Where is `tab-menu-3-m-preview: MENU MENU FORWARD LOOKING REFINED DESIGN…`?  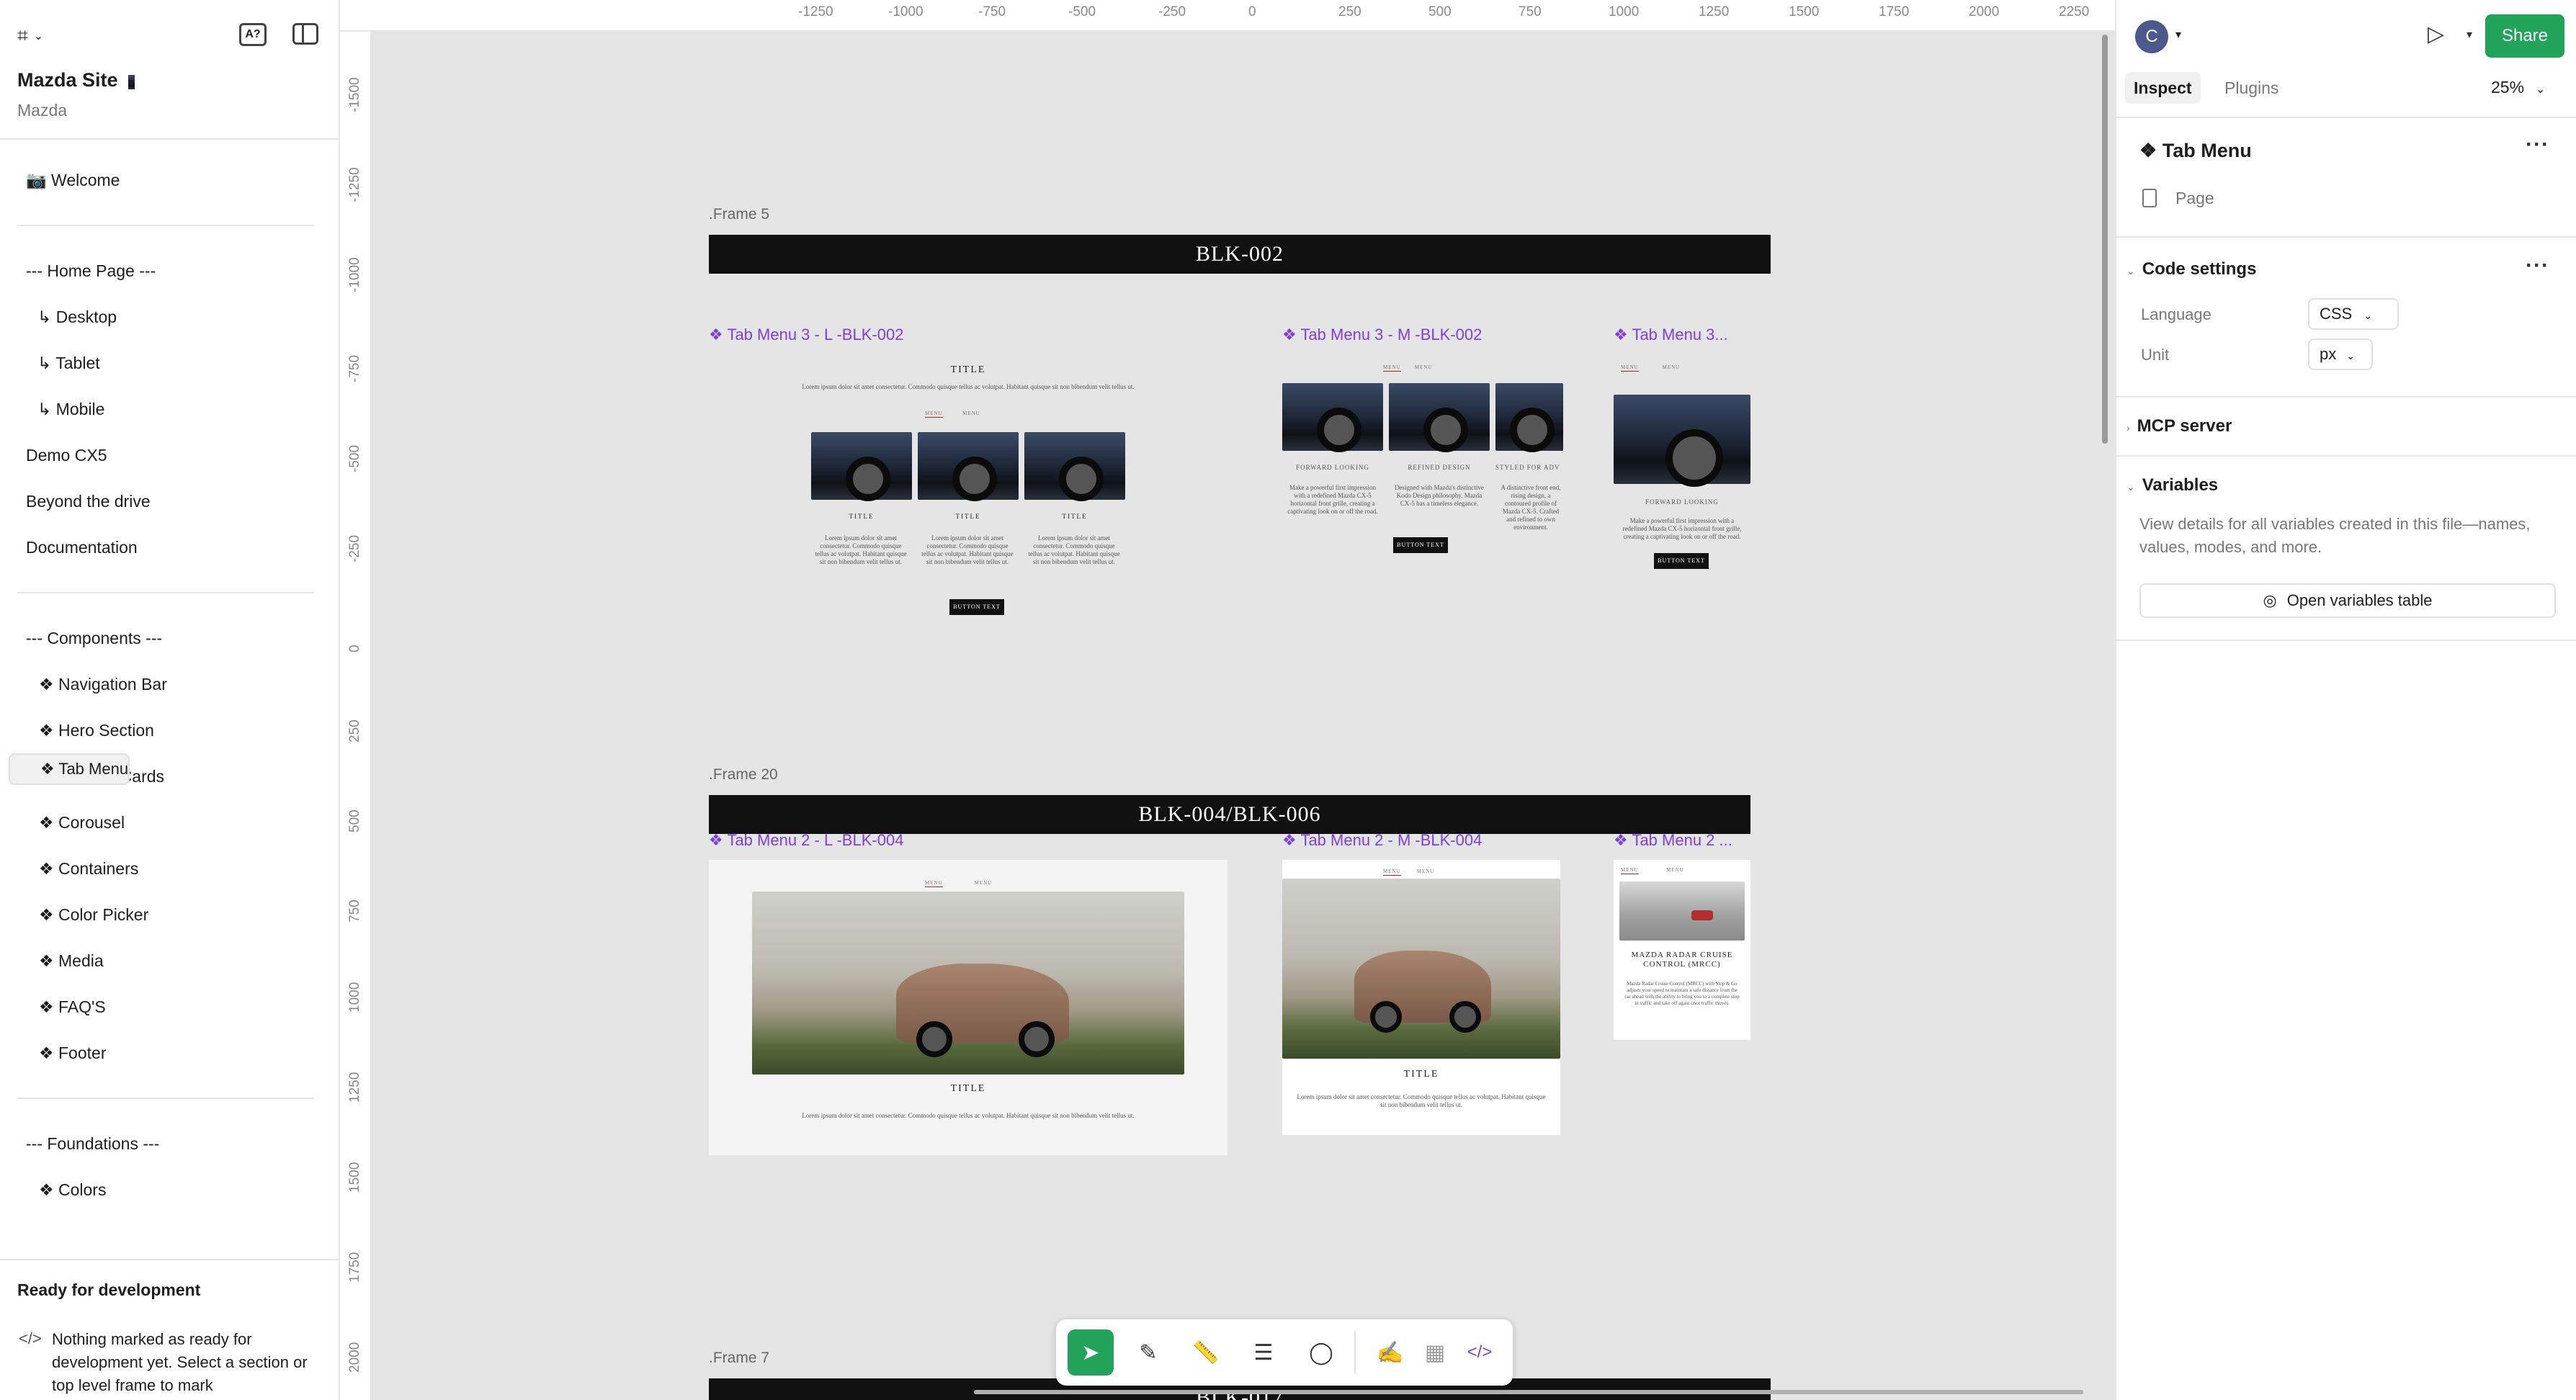
tab-menu-3-m-preview: MENU MENU FORWARD LOOKING REFINED DESIGN… is located at coordinates (1422, 465).